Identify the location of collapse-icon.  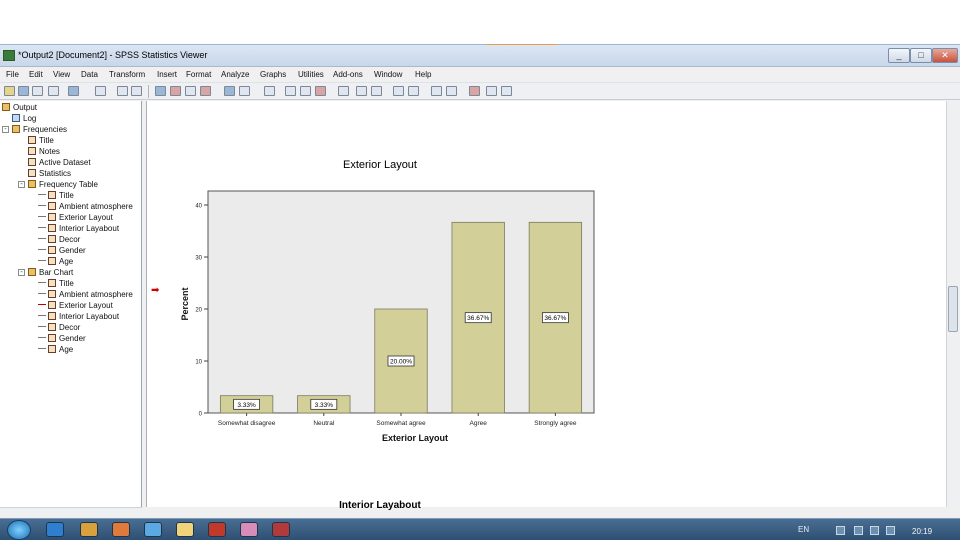
(320, 91).